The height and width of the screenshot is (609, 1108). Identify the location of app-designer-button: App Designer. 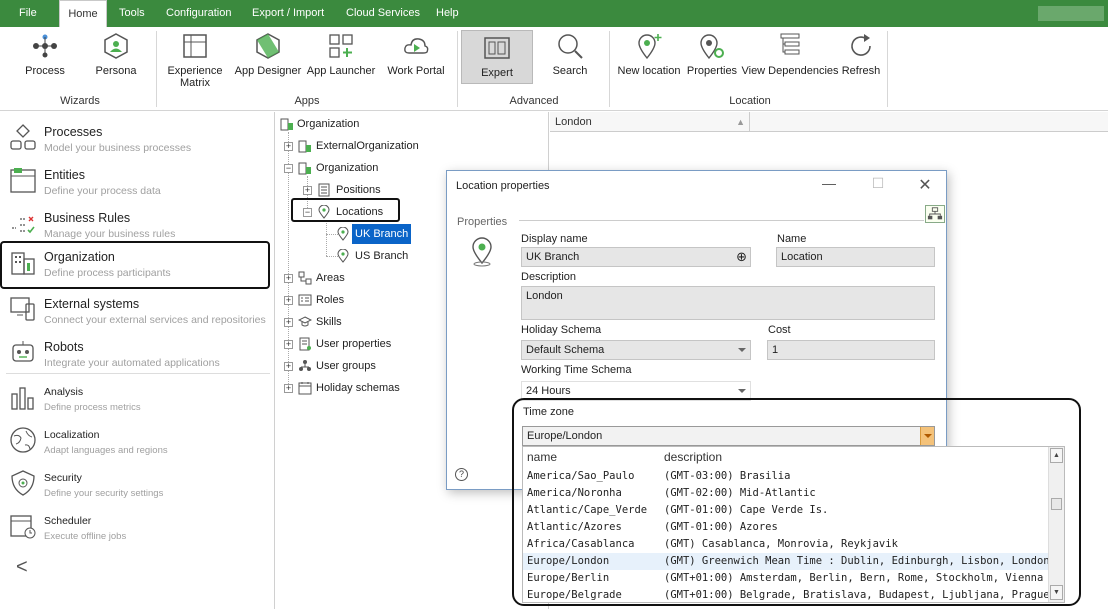
(268, 52).